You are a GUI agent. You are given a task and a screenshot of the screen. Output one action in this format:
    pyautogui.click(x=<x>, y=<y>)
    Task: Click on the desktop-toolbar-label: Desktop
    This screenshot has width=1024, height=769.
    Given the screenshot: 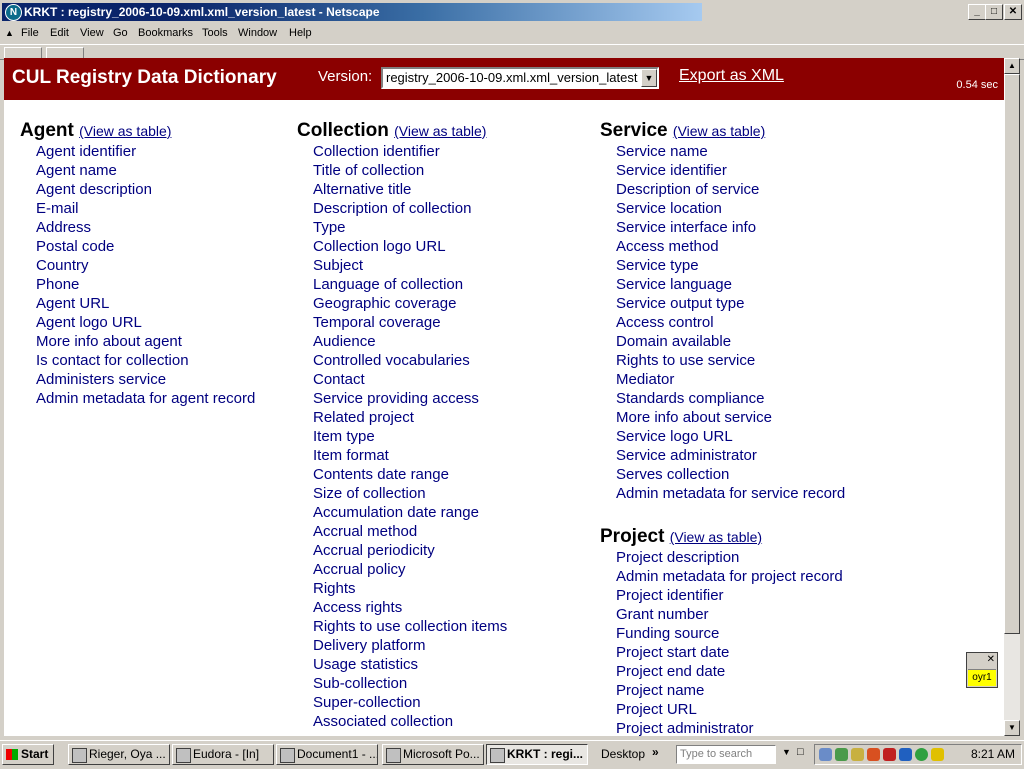 What is the action you would take?
    pyautogui.click(x=623, y=754)
    